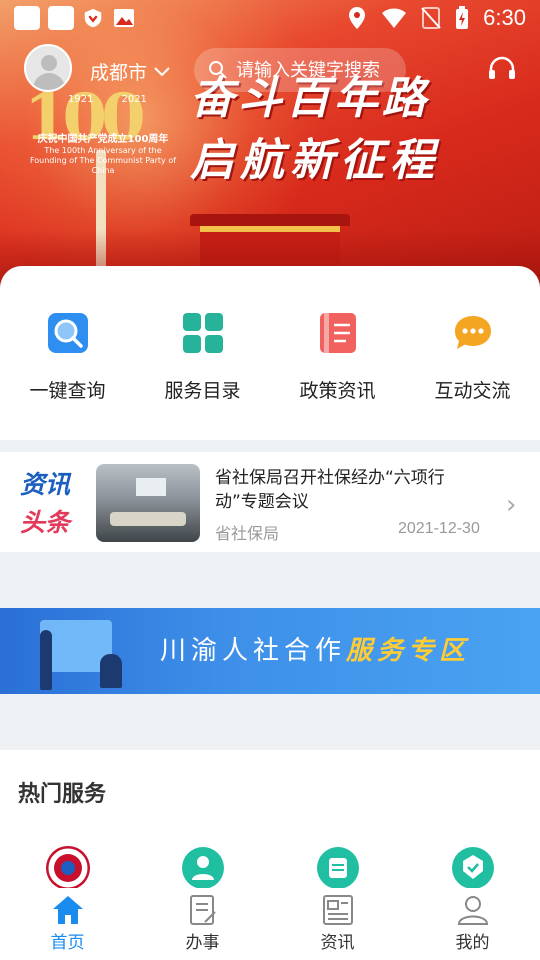 Image resolution: width=540 pixels, height=960 pixels. I want to click on avatar-body, so click(49, 81).